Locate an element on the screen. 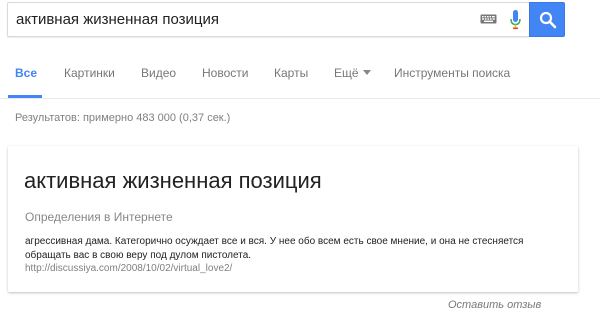  search-icon is located at coordinates (548, 20).